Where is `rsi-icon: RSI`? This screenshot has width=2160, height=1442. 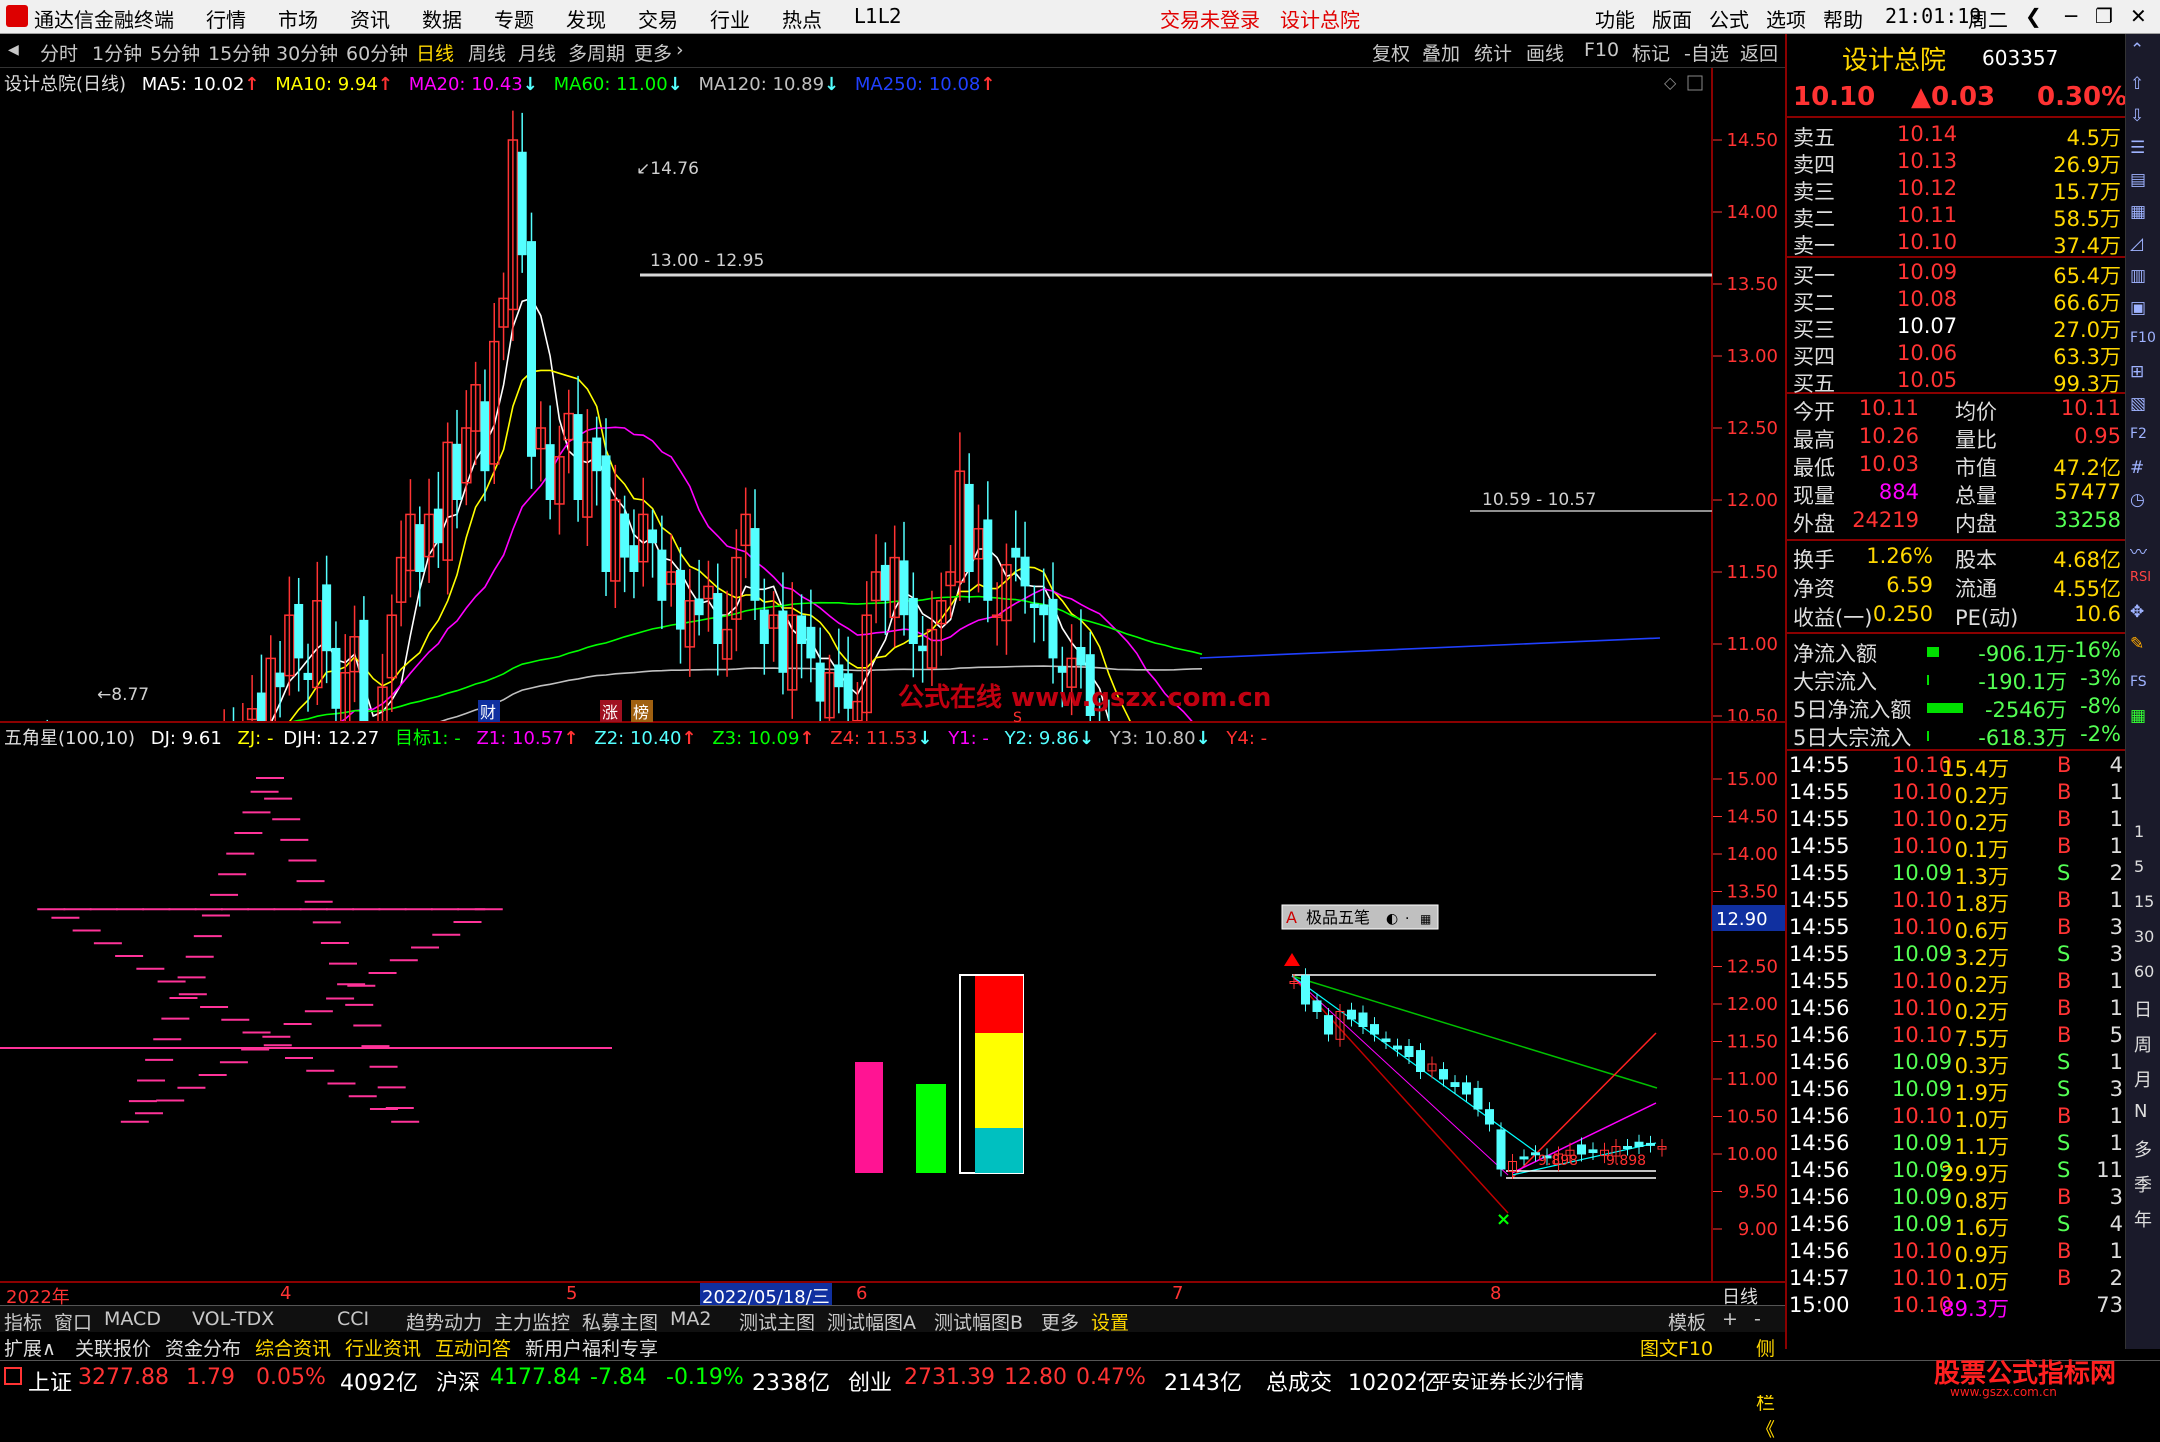
rsi-icon: RSI is located at coordinates (2140, 577).